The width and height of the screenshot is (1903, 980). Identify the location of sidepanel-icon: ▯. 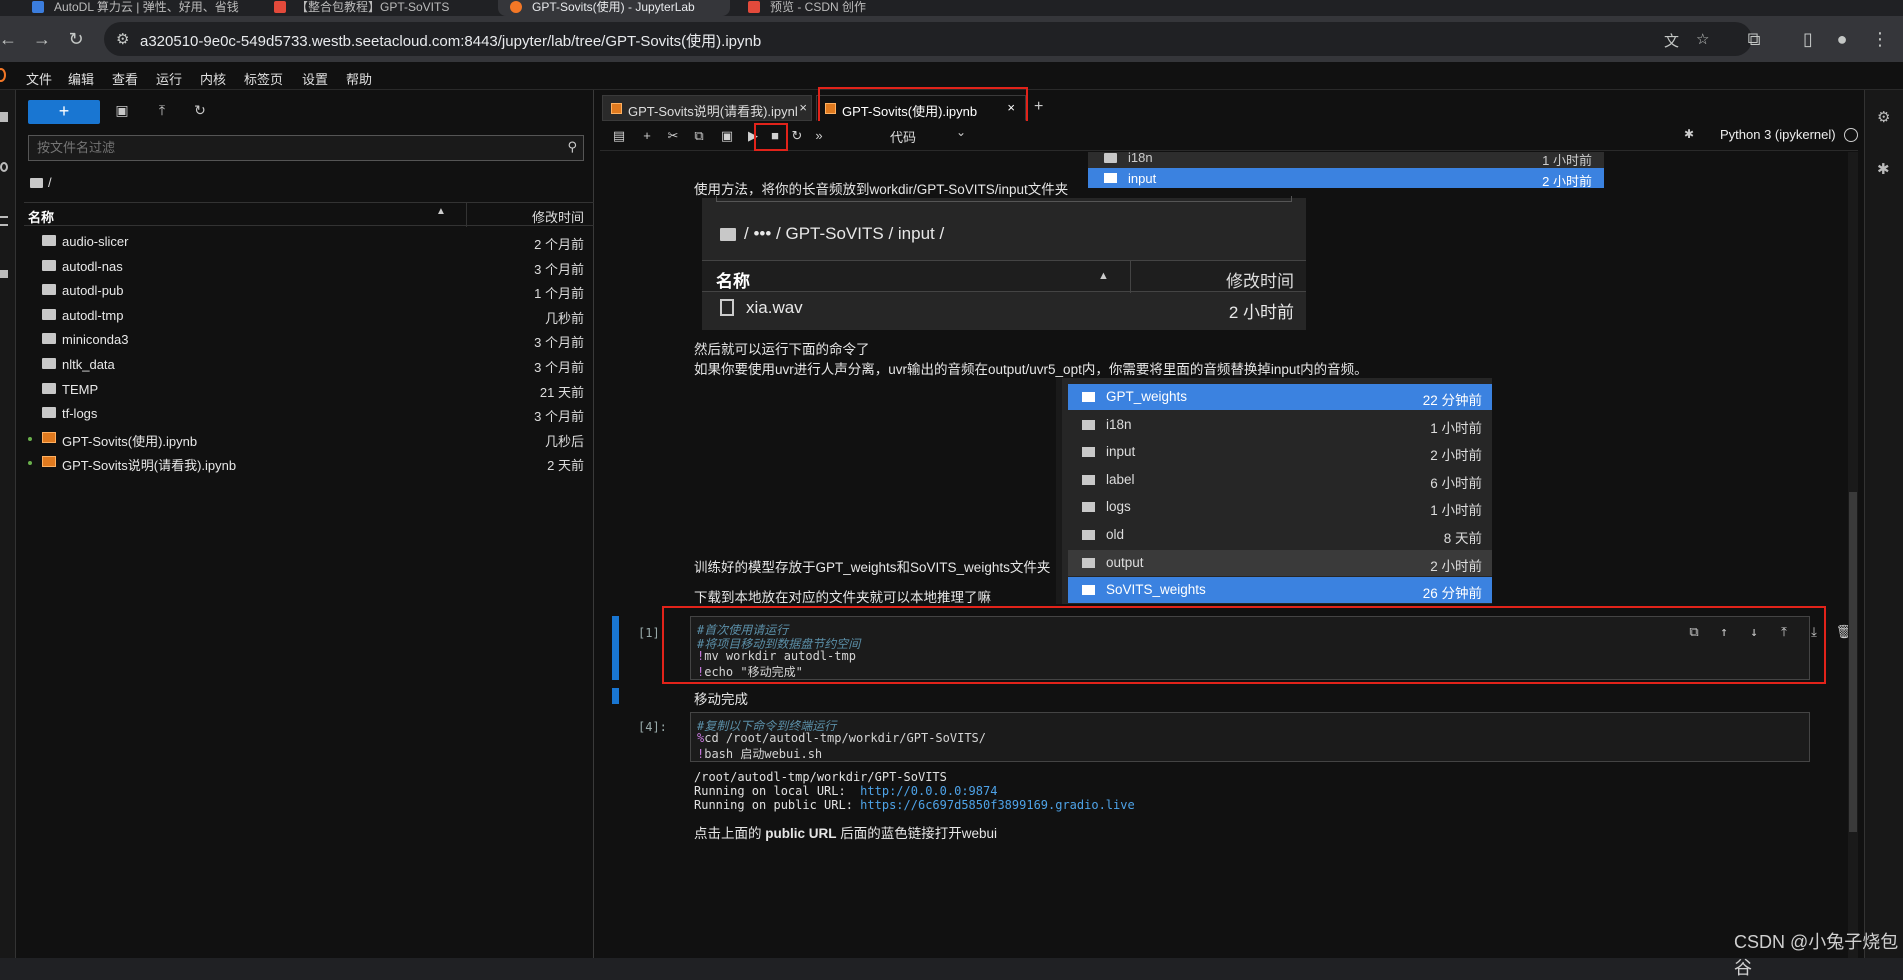
(1808, 40).